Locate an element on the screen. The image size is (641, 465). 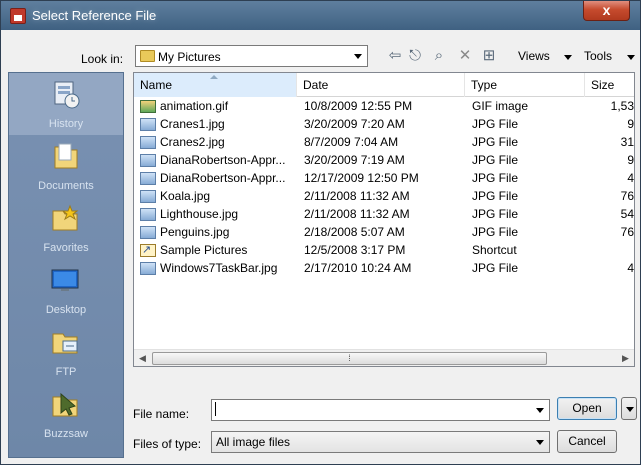
files-of-type-label: Files of type: is located at coordinates (167, 444).